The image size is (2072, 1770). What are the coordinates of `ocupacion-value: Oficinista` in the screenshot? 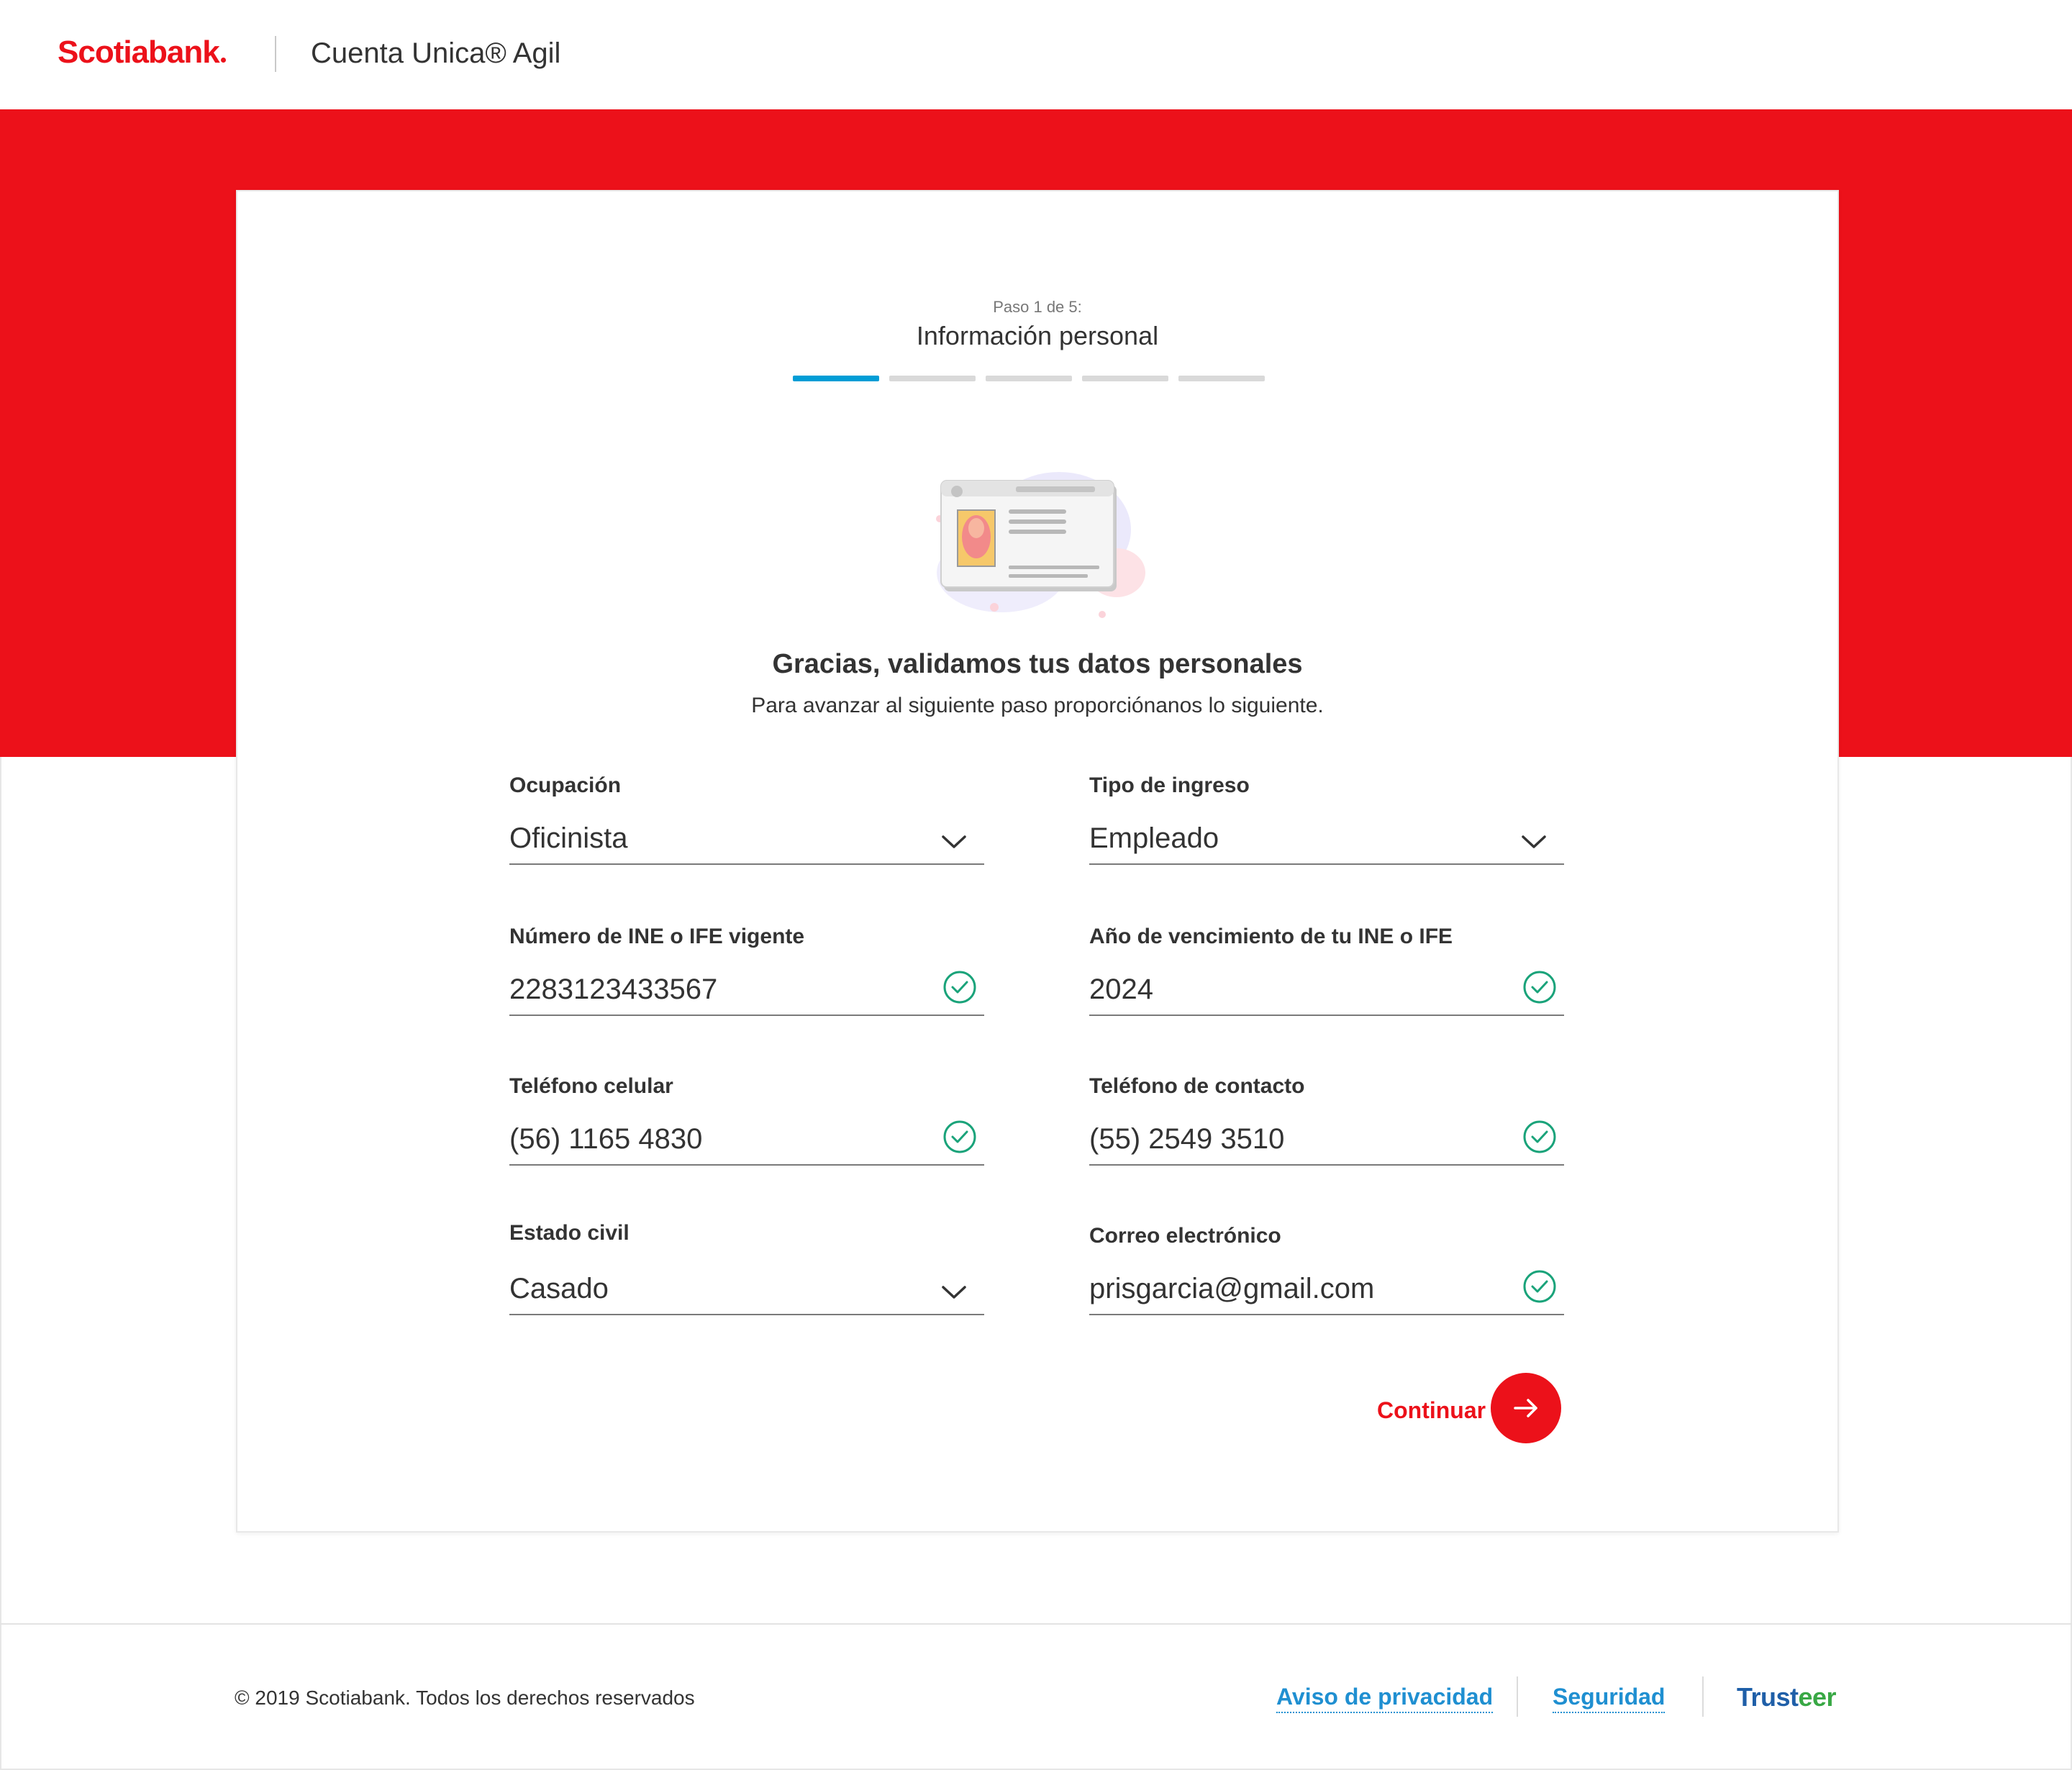 It's located at (568, 838).